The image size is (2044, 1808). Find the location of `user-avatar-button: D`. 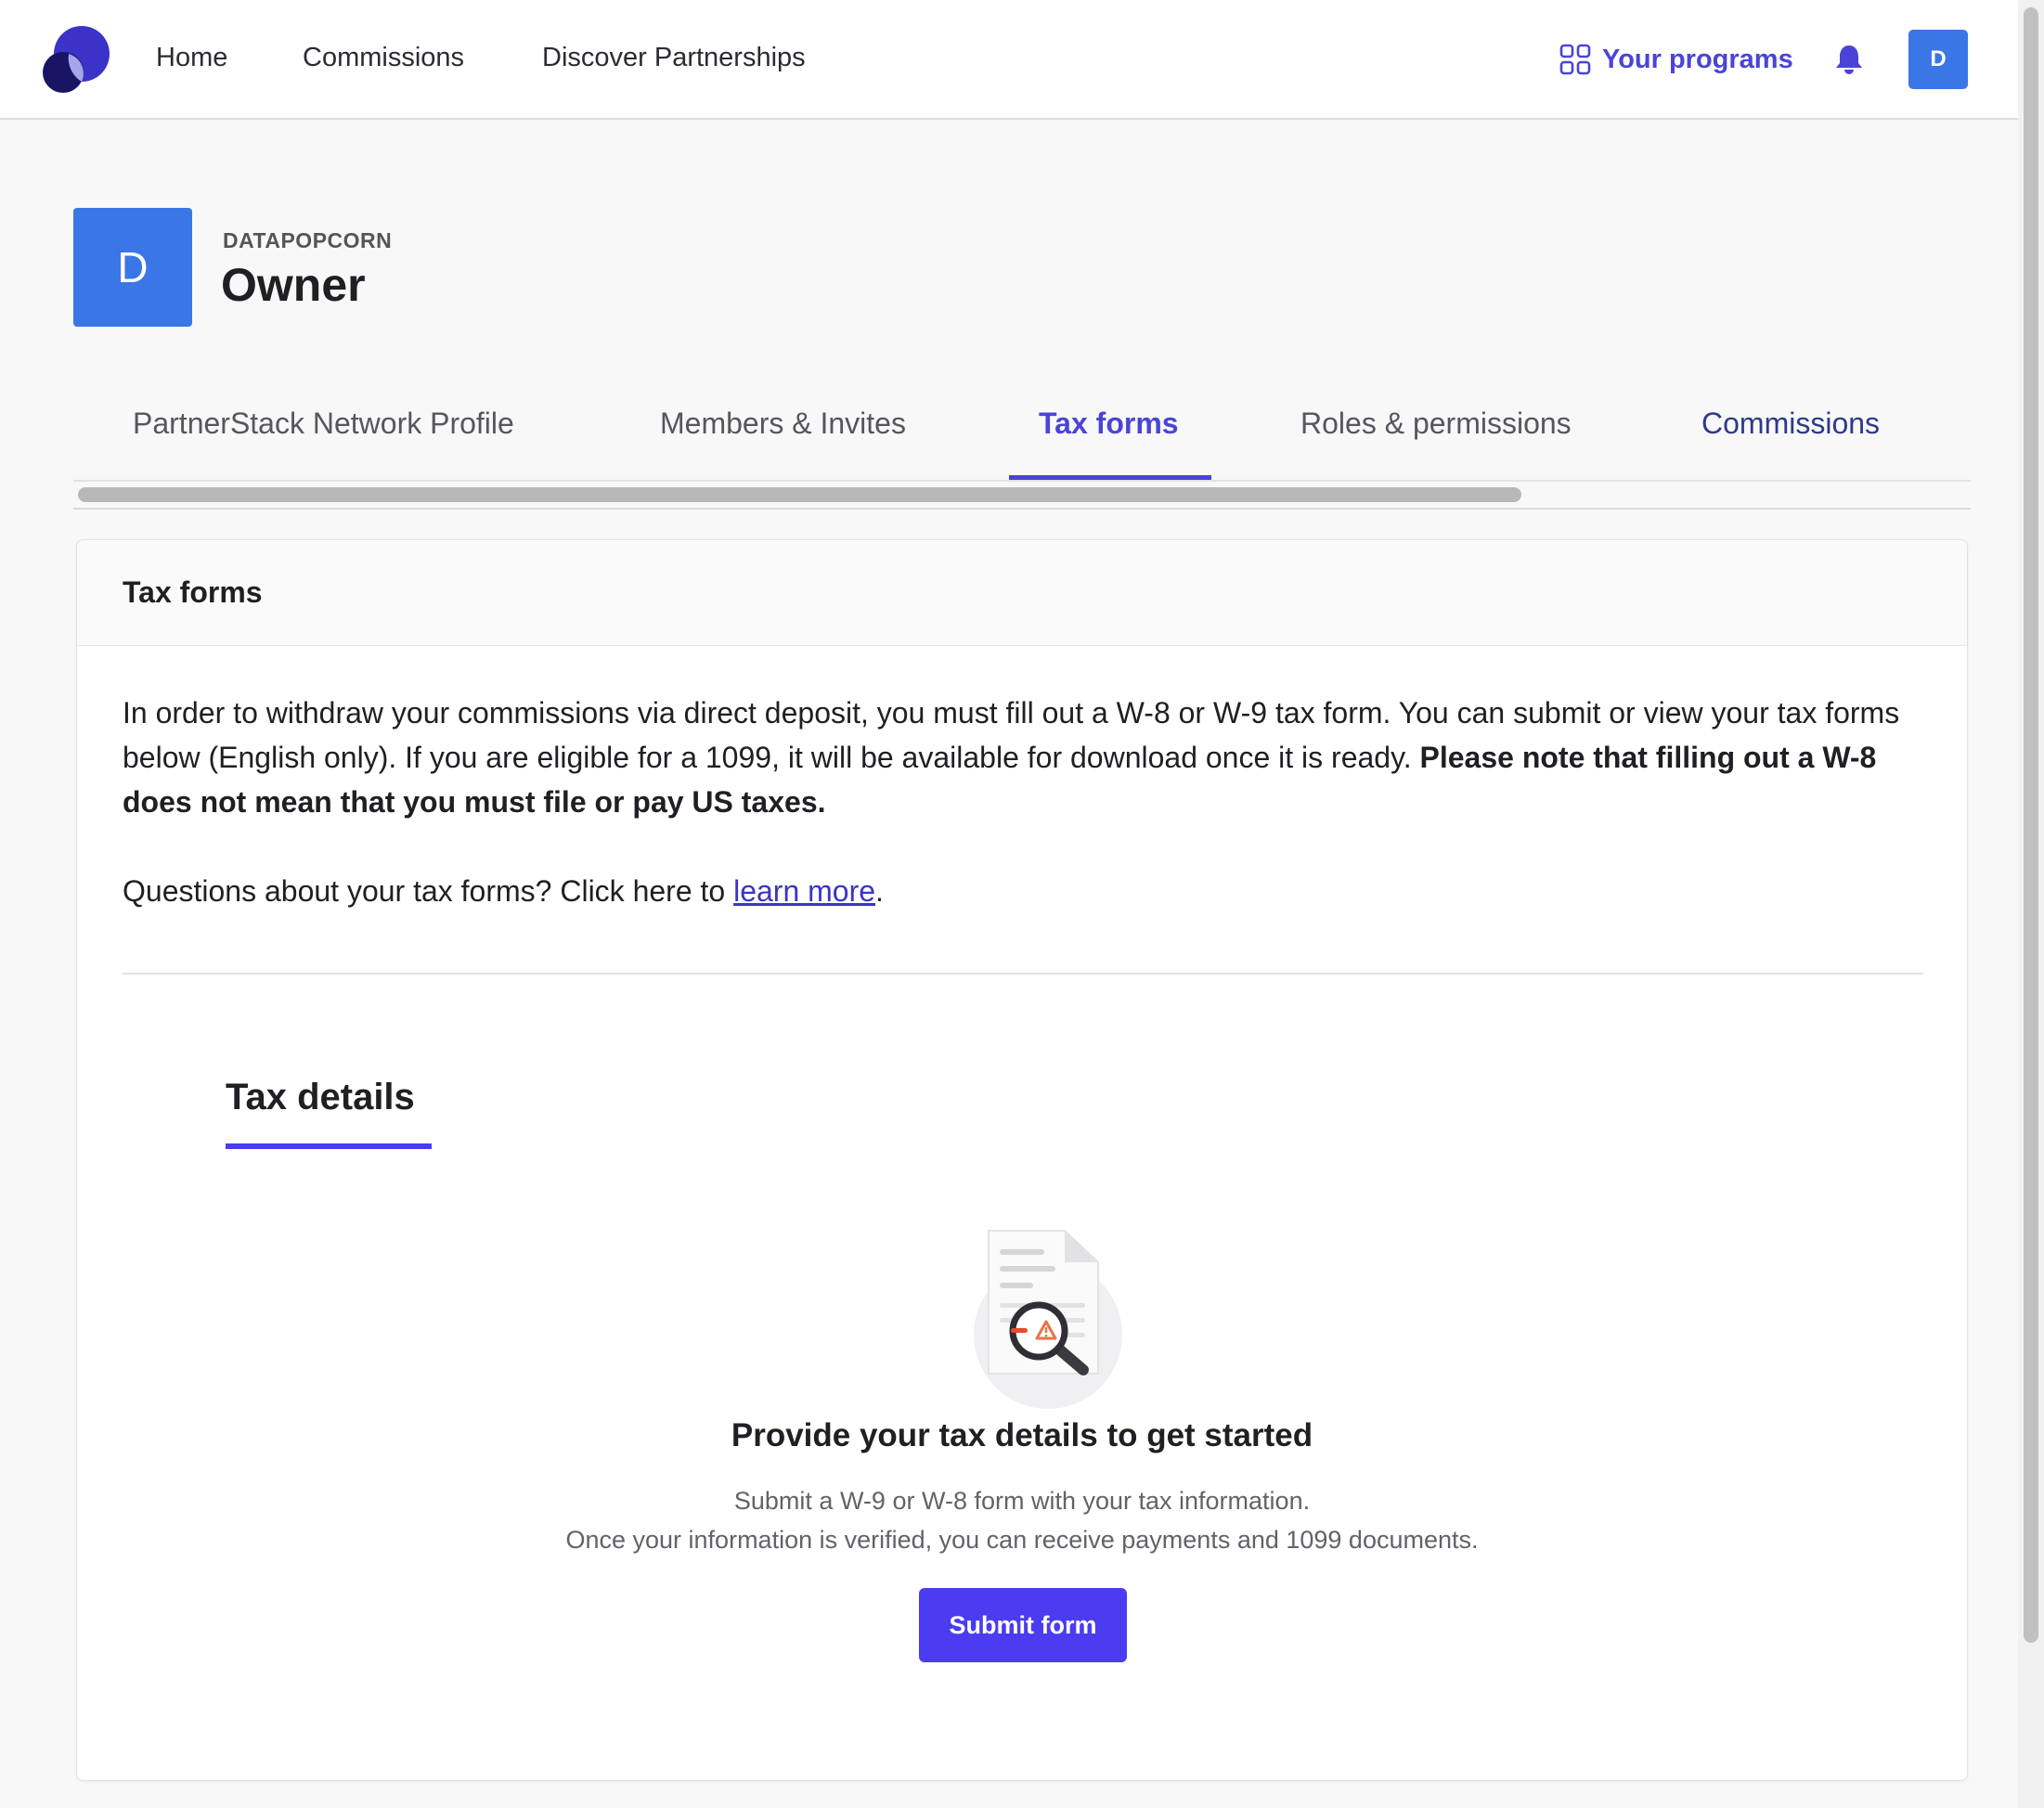

user-avatar-button: D is located at coordinates (1938, 60).